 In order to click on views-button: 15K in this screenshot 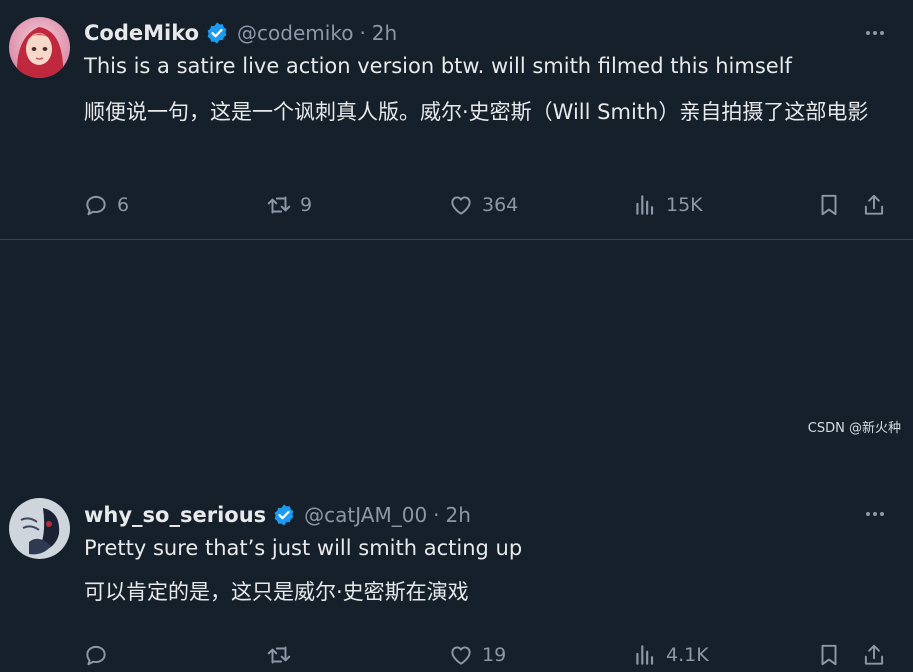, I will do `click(667, 205)`.